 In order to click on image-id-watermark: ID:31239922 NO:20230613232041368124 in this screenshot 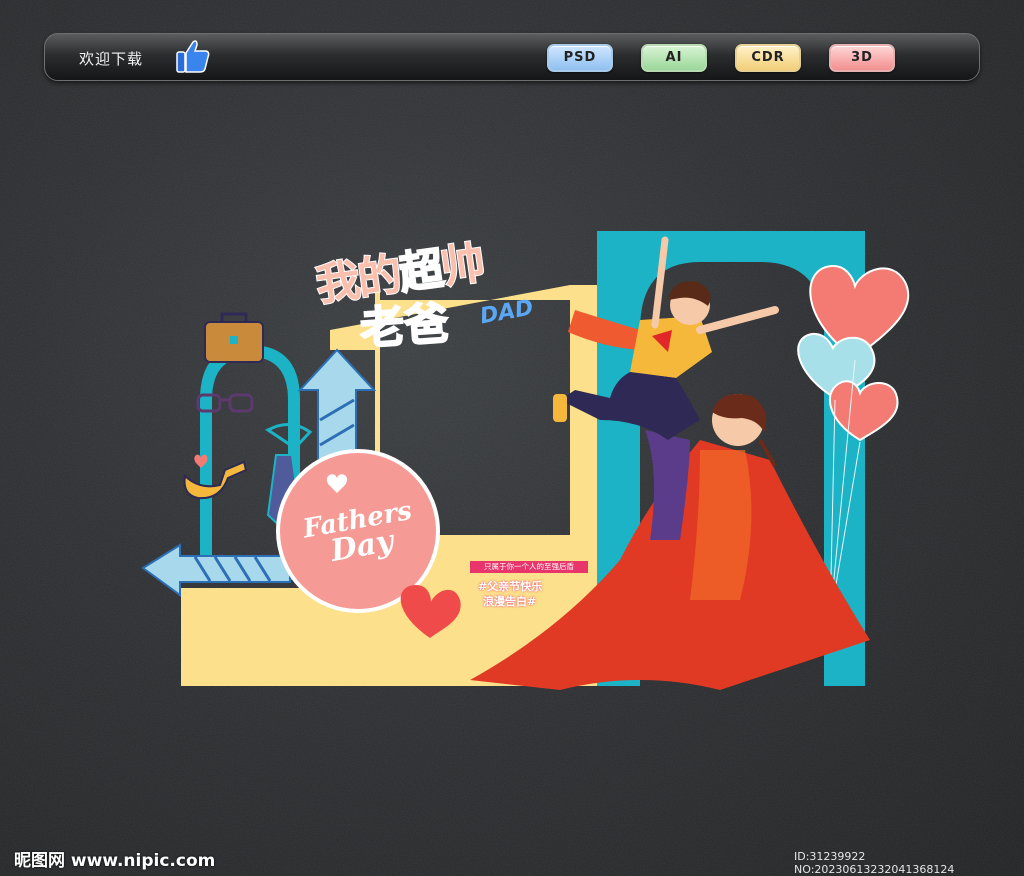, I will do `click(874, 863)`.